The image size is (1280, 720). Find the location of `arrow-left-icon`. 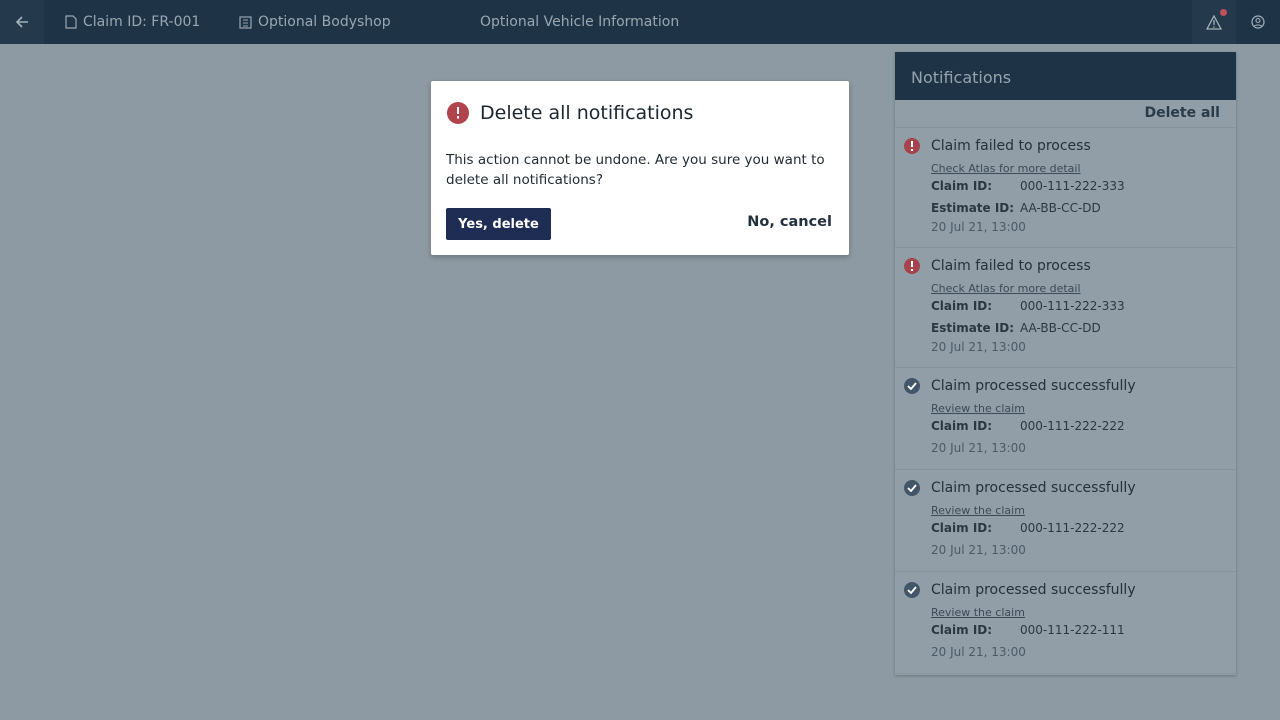

arrow-left-icon is located at coordinates (21, 22).